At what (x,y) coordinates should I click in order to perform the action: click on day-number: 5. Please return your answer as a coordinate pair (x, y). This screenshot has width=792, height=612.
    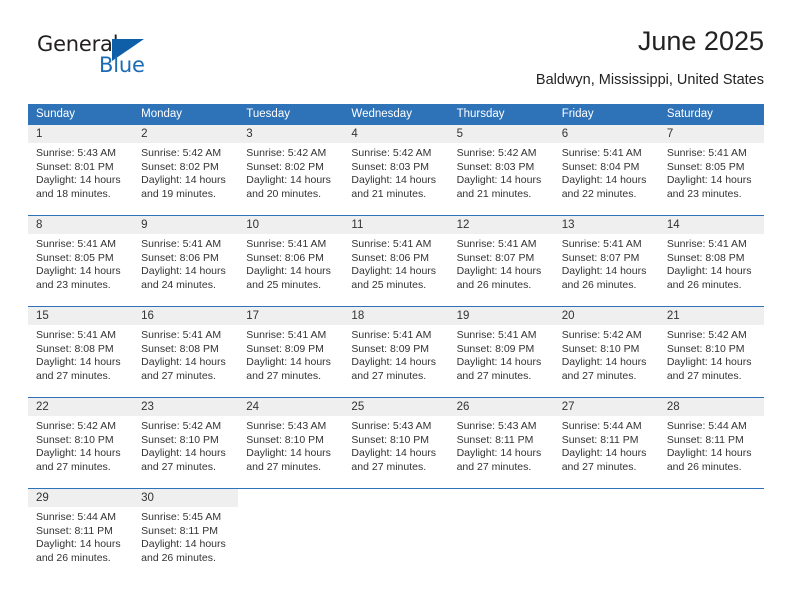
    Looking at the image, I should click on (501, 134).